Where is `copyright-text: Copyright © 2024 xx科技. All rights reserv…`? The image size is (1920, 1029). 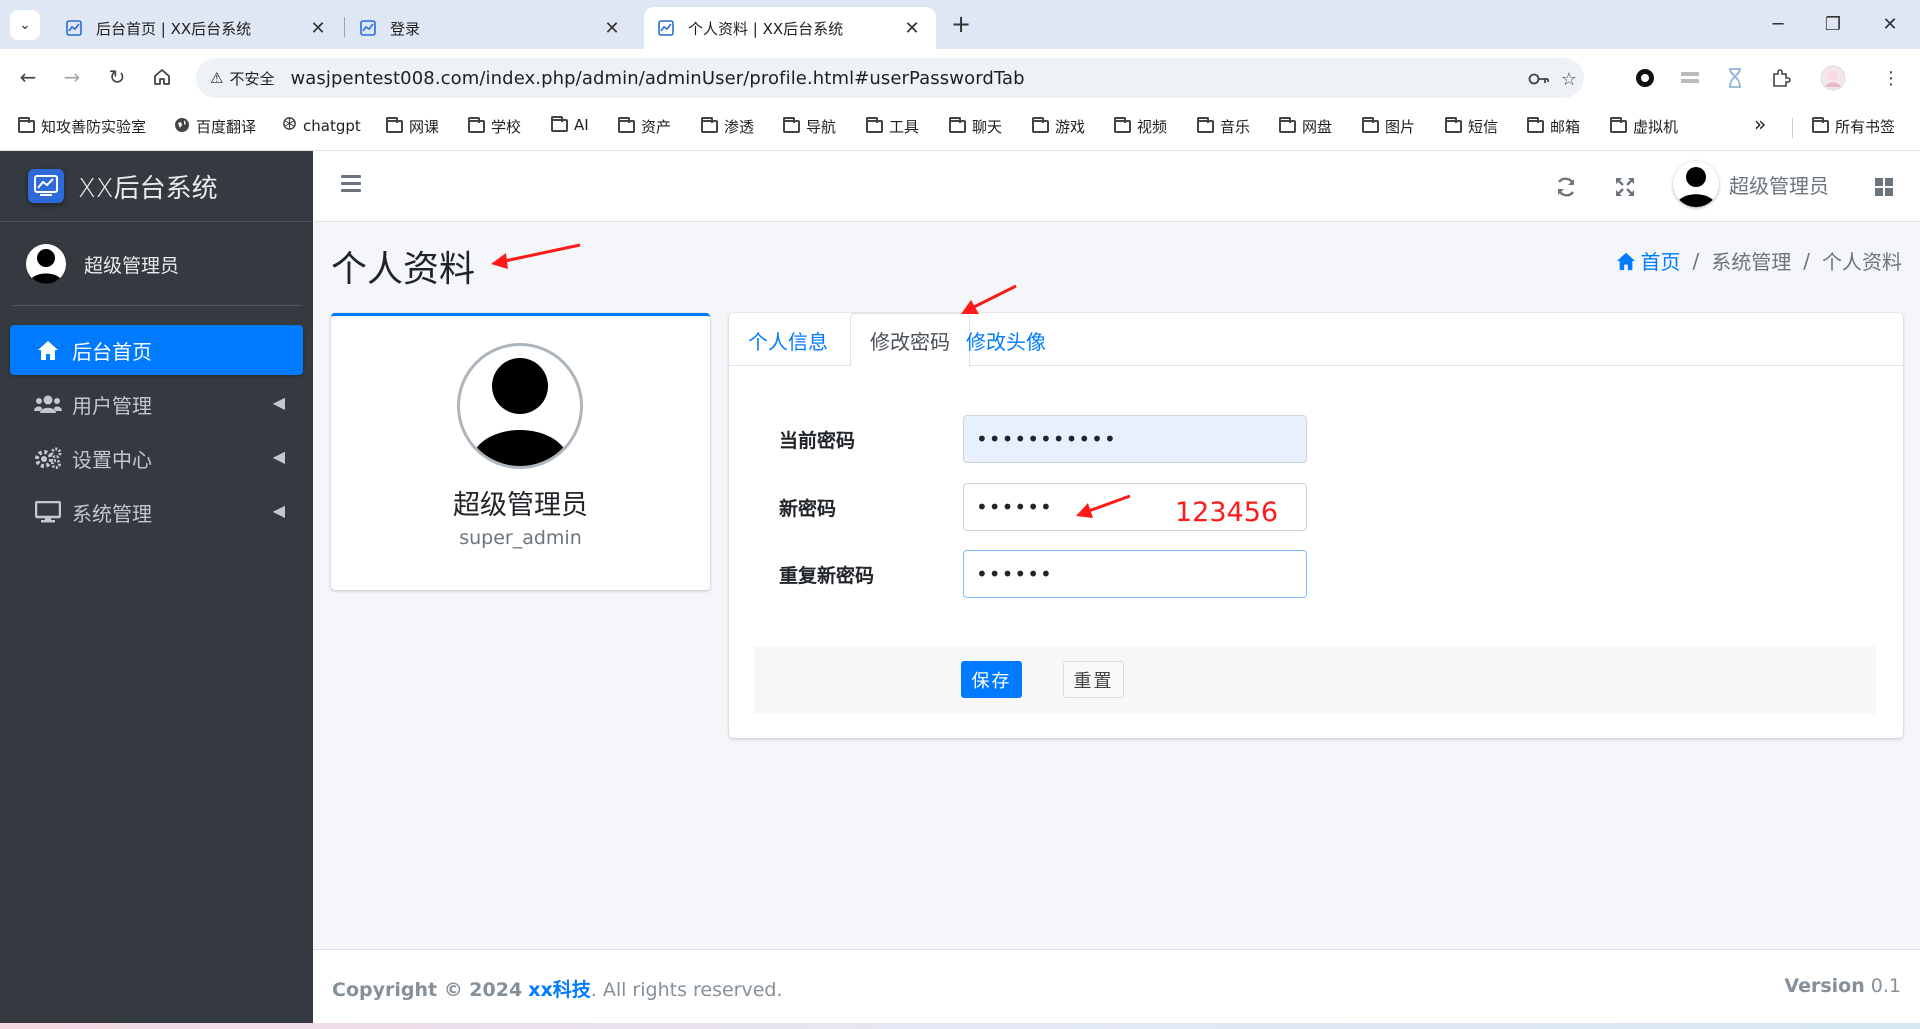 copyright-text: Copyright © 2024 xx科技. All rights reserv… is located at coordinates (557, 988).